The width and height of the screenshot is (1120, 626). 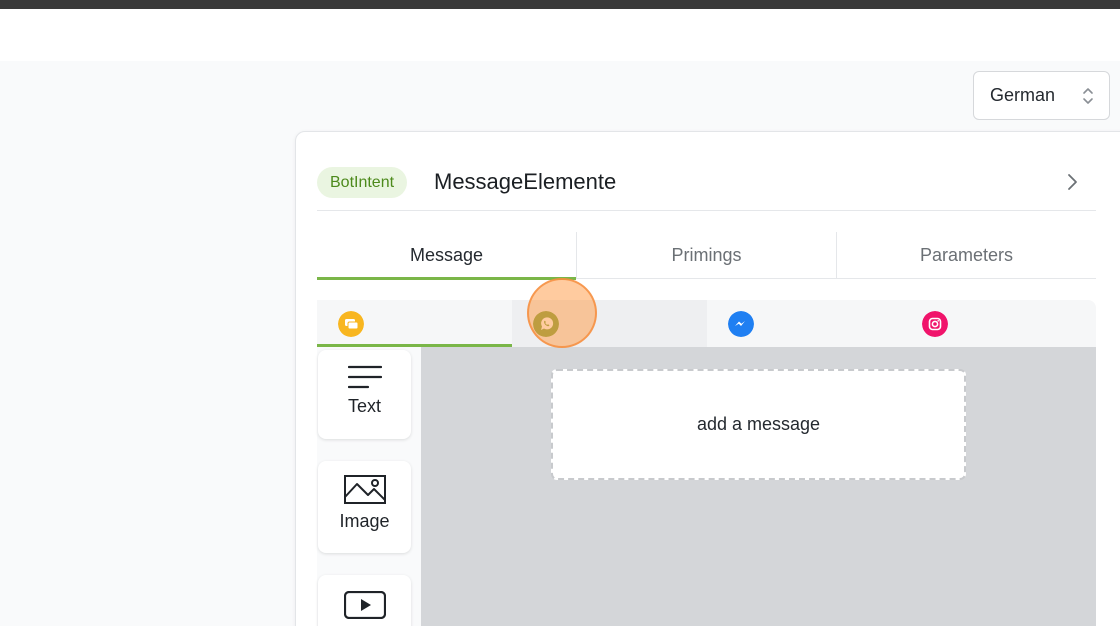 I want to click on intent-badge: BotIntent, so click(x=362, y=182).